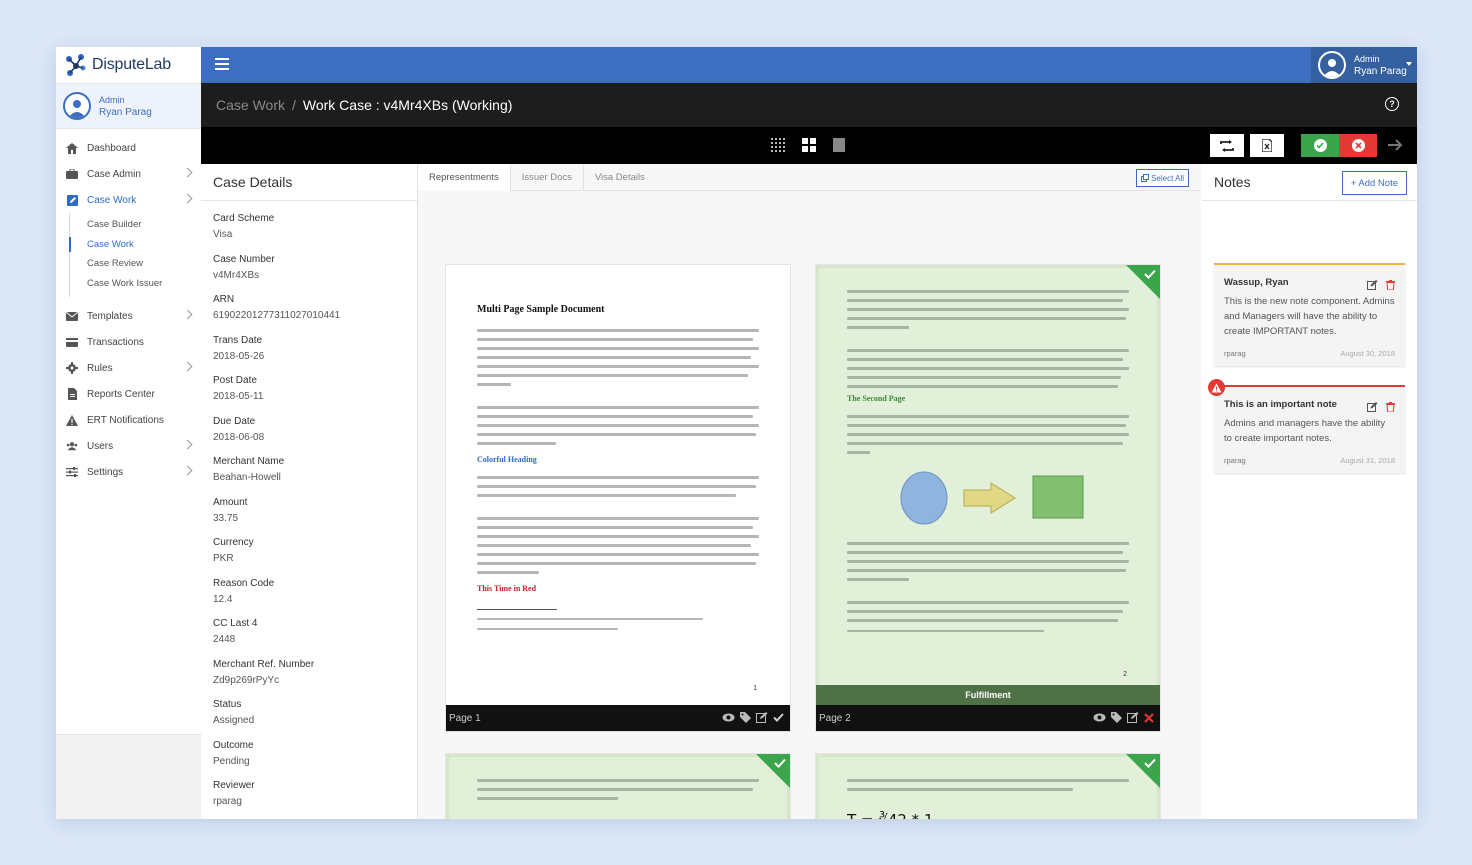  What do you see at coordinates (128, 106) in the screenshot?
I see `sidebar-user: Admin Ryan Parag` at bounding box center [128, 106].